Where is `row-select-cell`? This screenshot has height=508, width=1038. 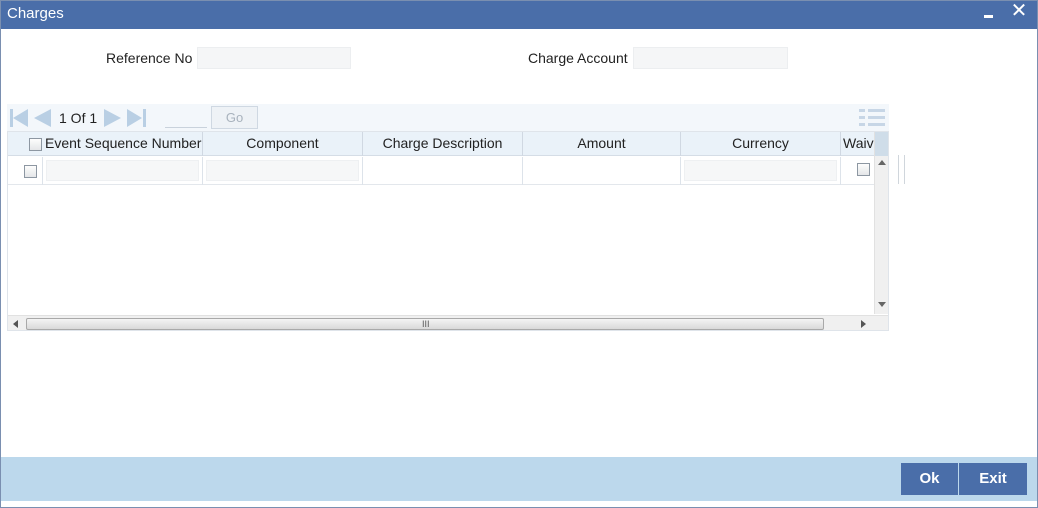
row-select-cell is located at coordinates (25, 171).